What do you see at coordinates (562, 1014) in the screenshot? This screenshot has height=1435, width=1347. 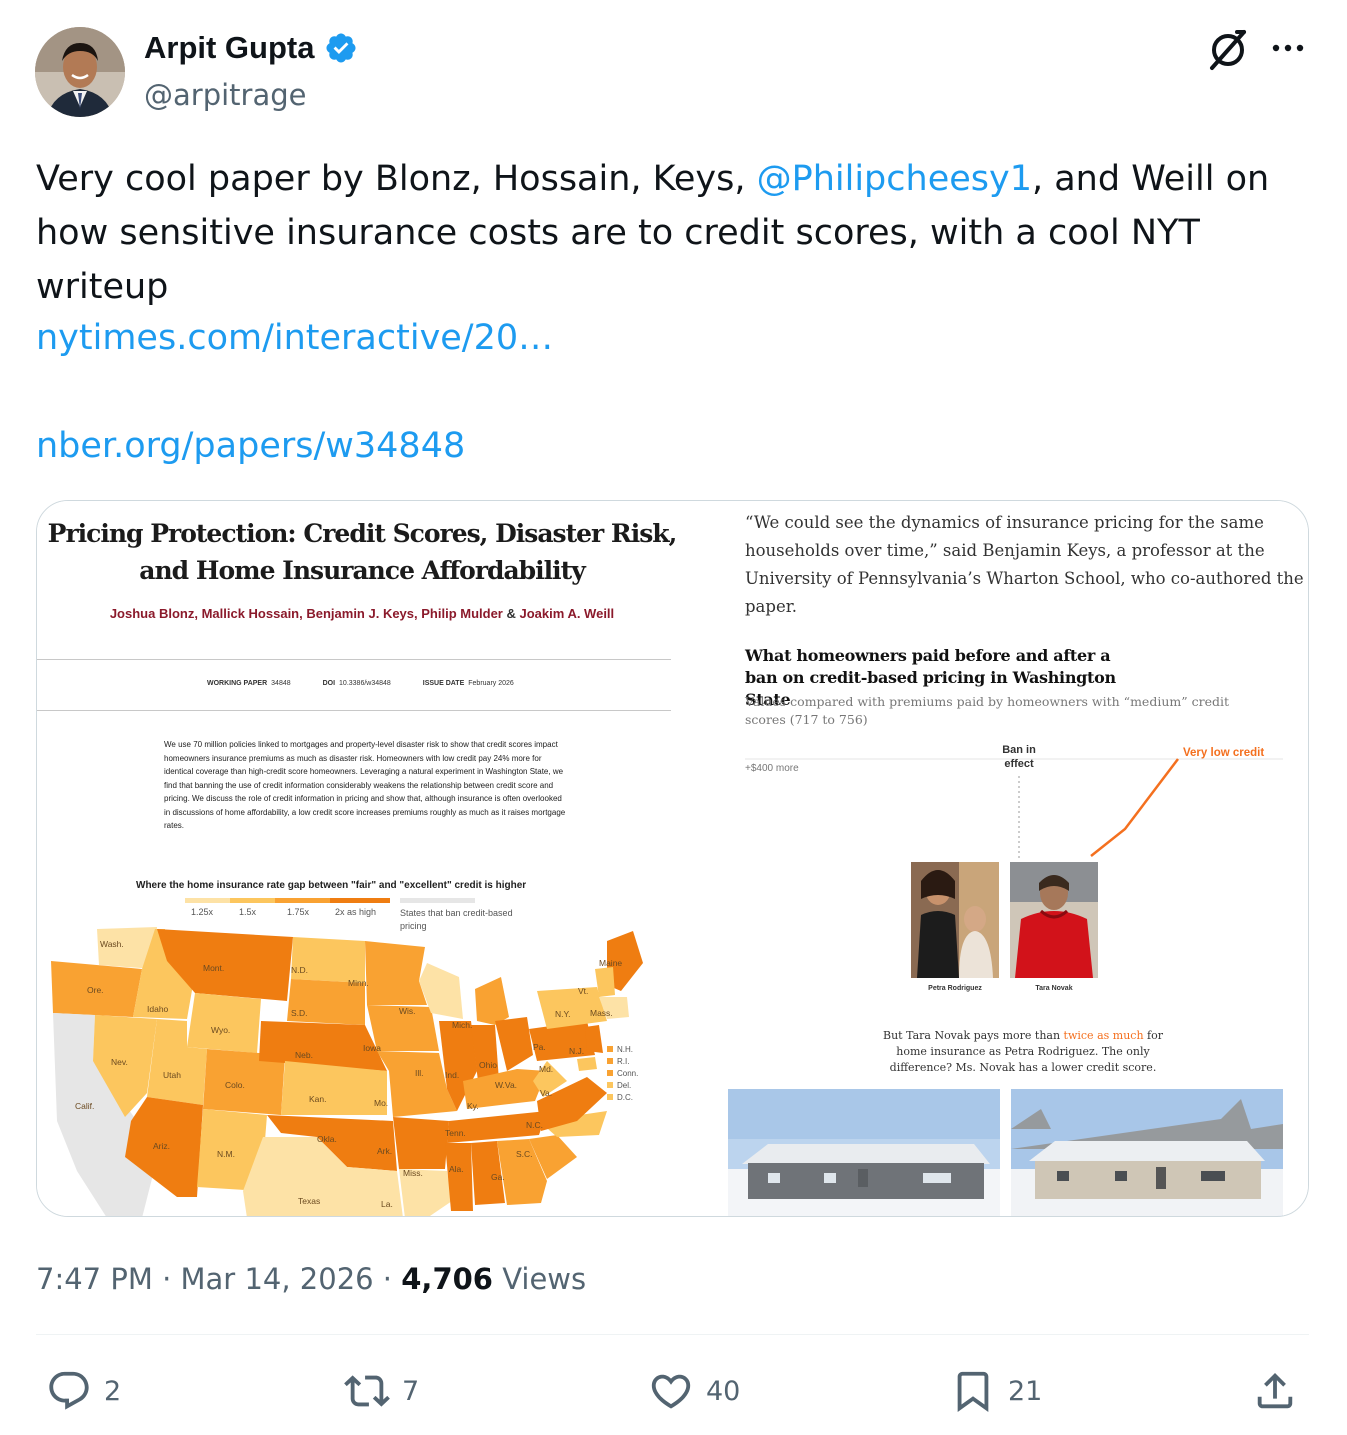 I see `state-label: N.Y.` at bounding box center [562, 1014].